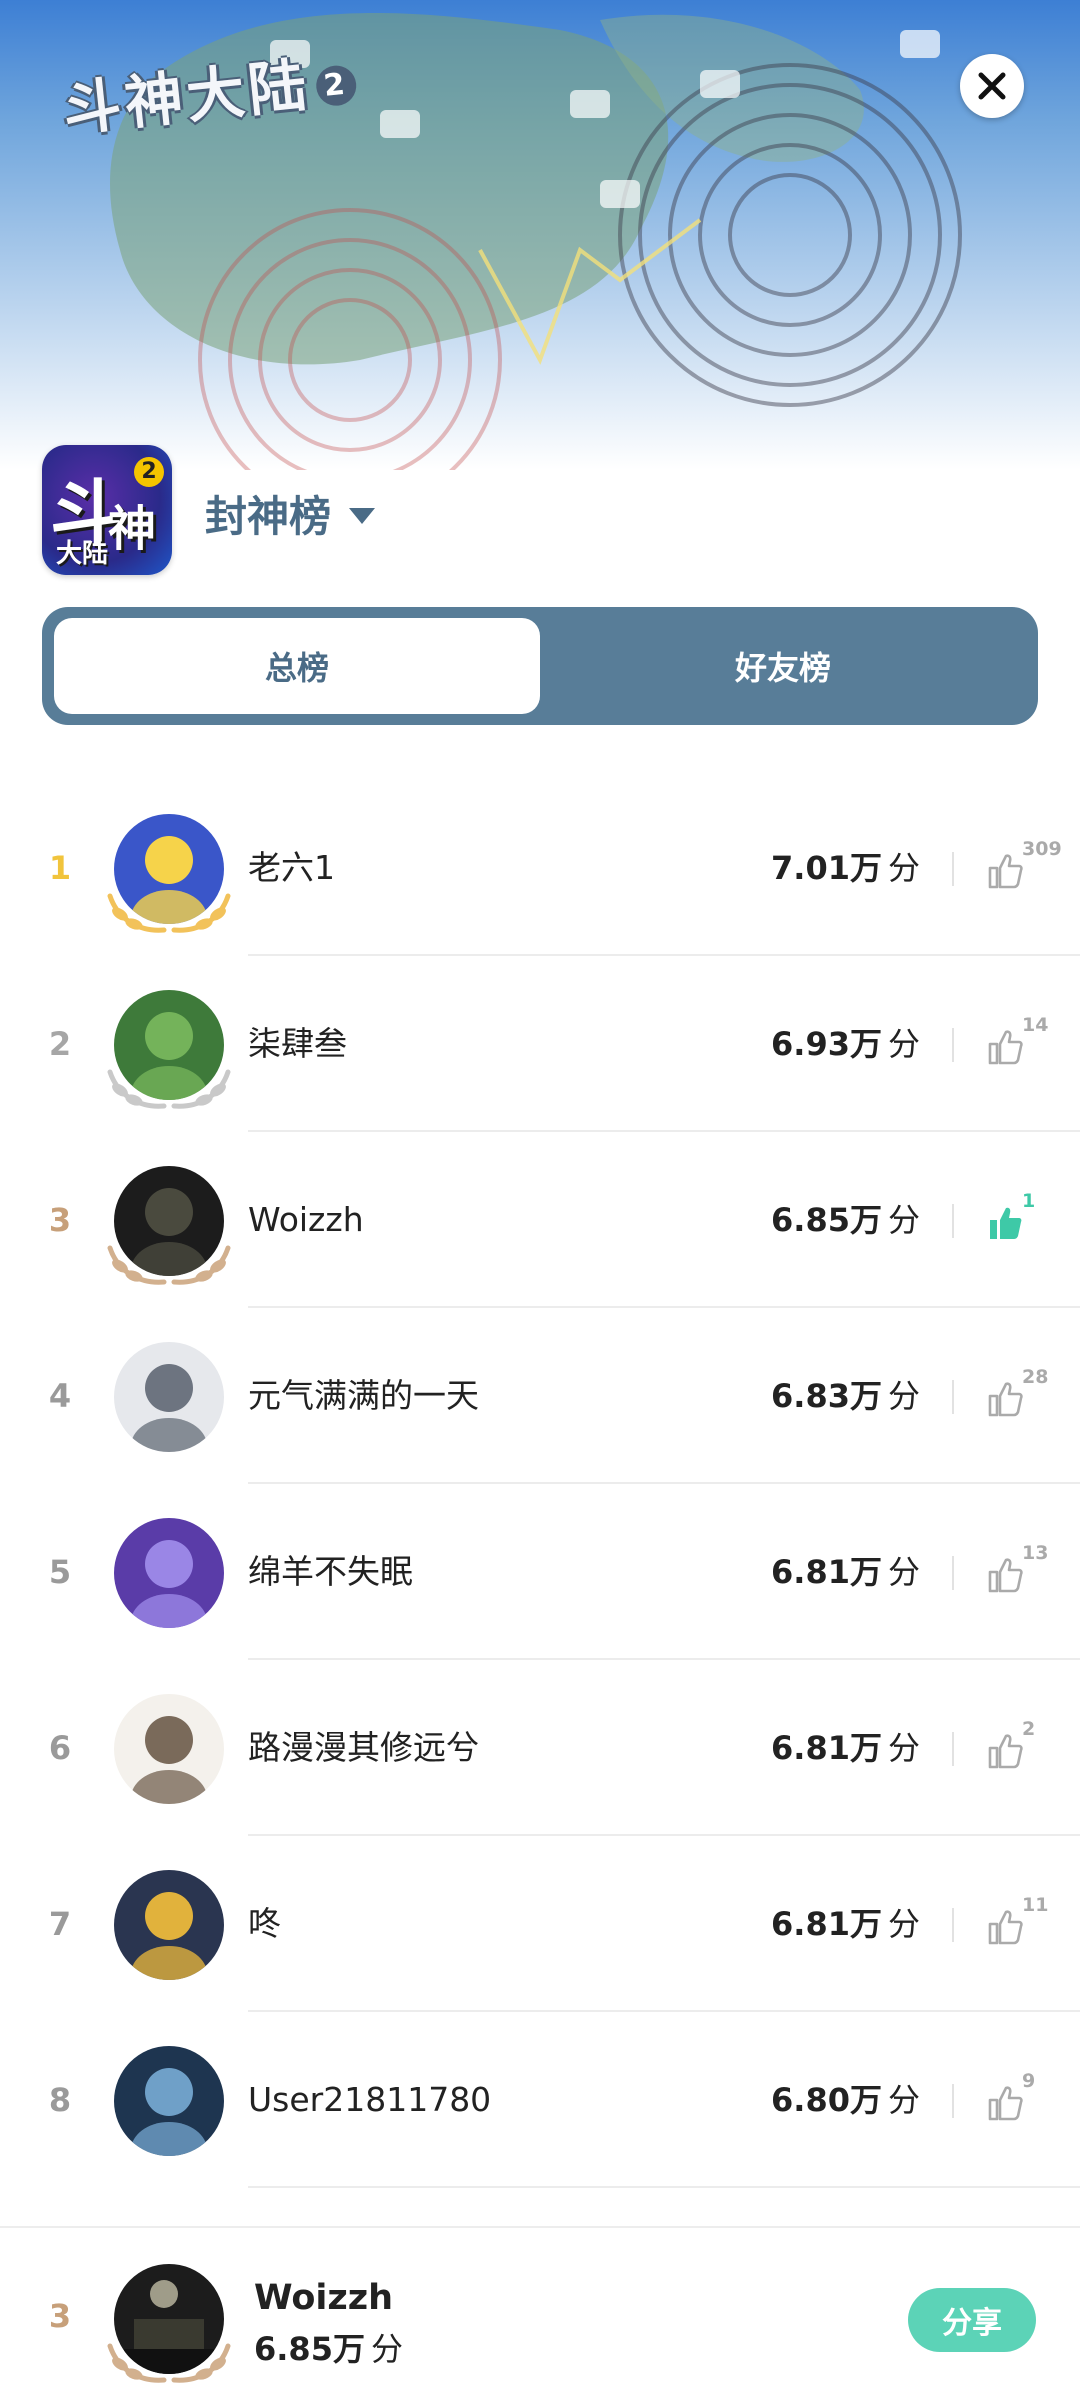 The image size is (1080, 2405). I want to click on laurel-icon, so click(169, 1089).